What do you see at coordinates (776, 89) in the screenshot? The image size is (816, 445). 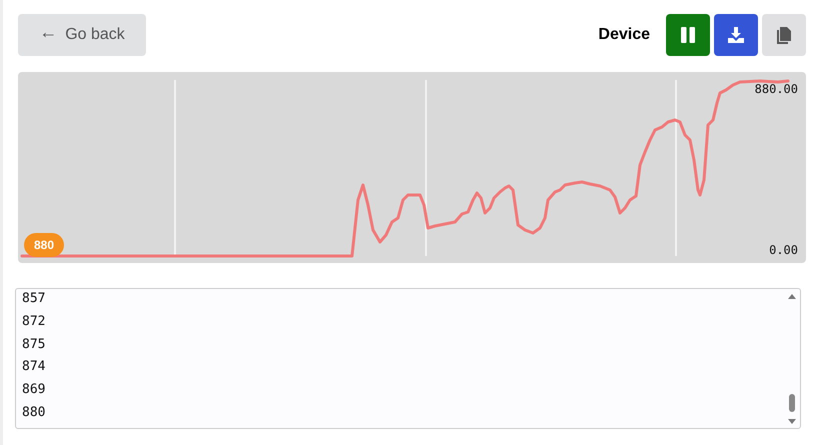 I see `max-value-label: 880.00` at bounding box center [776, 89].